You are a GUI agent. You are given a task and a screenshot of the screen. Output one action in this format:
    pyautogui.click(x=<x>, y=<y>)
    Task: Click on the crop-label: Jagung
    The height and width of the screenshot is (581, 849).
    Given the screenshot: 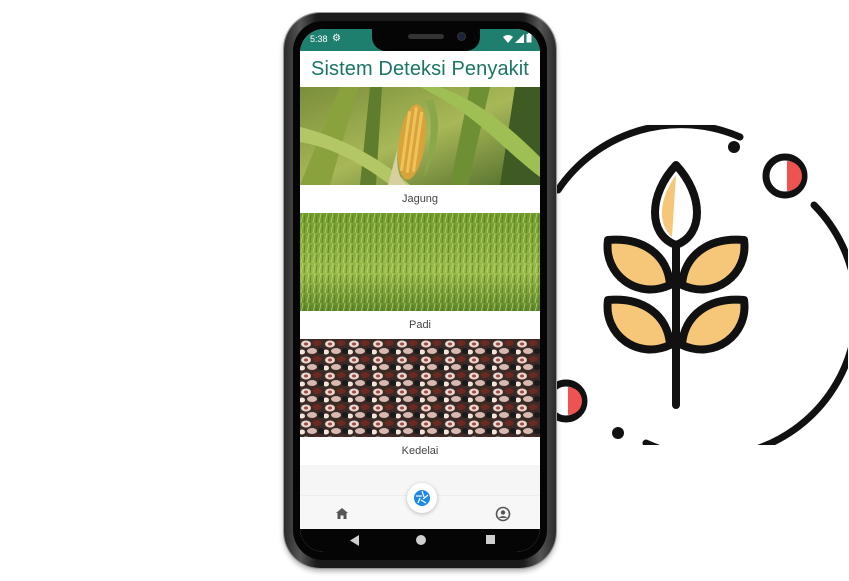 What is the action you would take?
    pyautogui.click(x=420, y=199)
    